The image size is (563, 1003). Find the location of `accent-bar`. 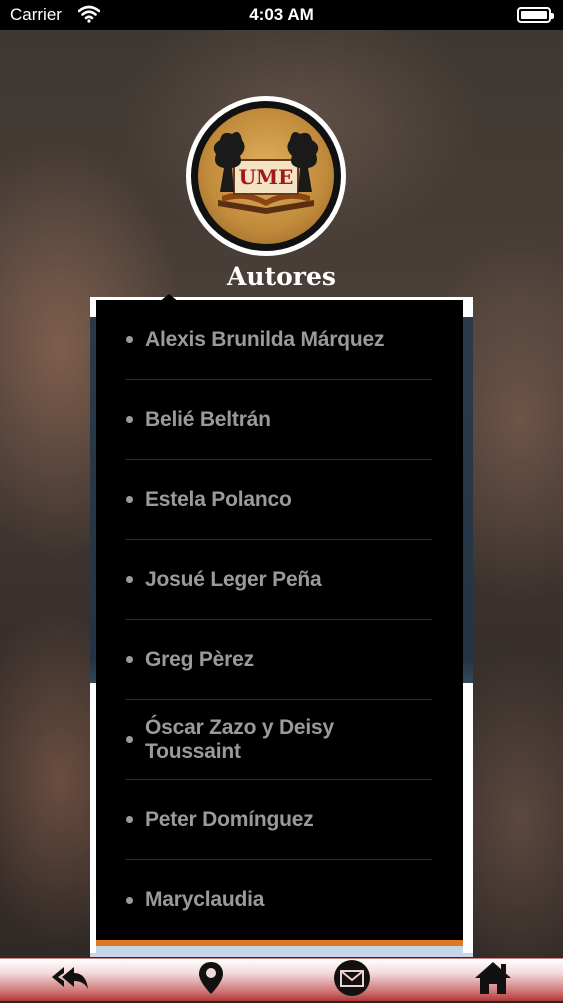

accent-bar is located at coordinates (279, 943).